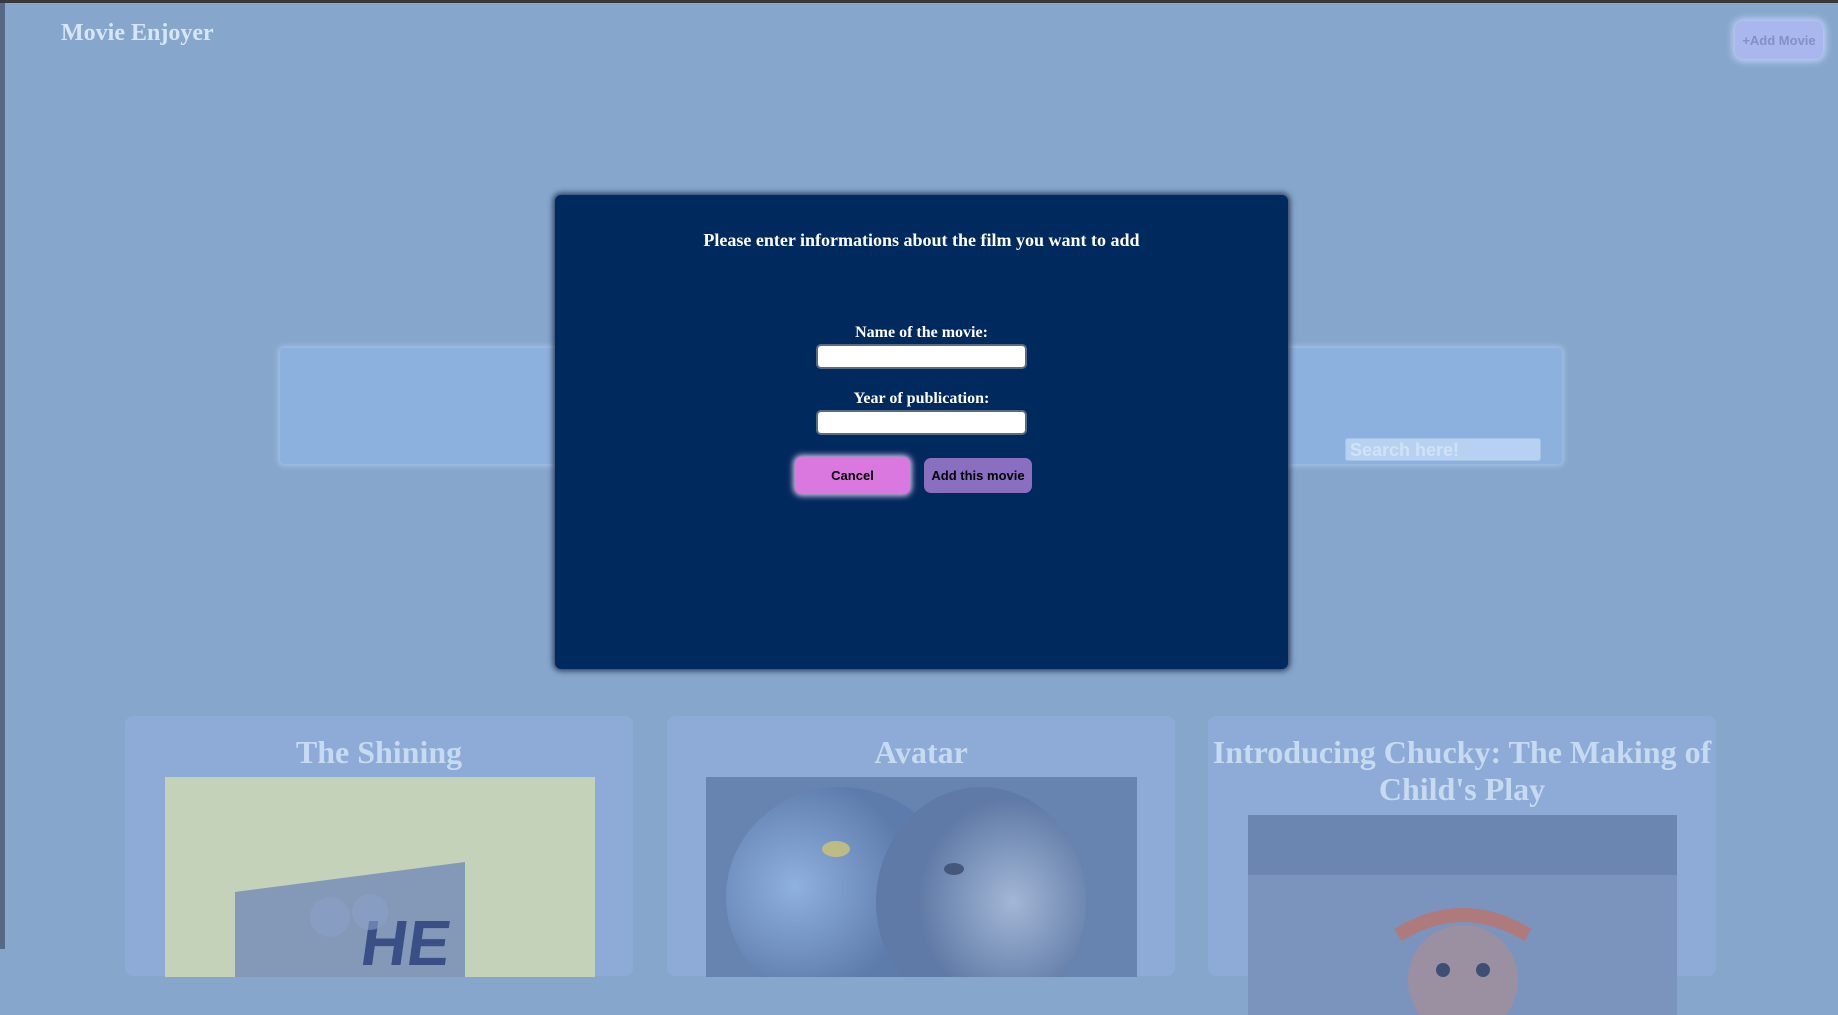 The height and width of the screenshot is (1015, 1838). What do you see at coordinates (921, 332) in the screenshot?
I see `movie-name-label: Name of the movie:` at bounding box center [921, 332].